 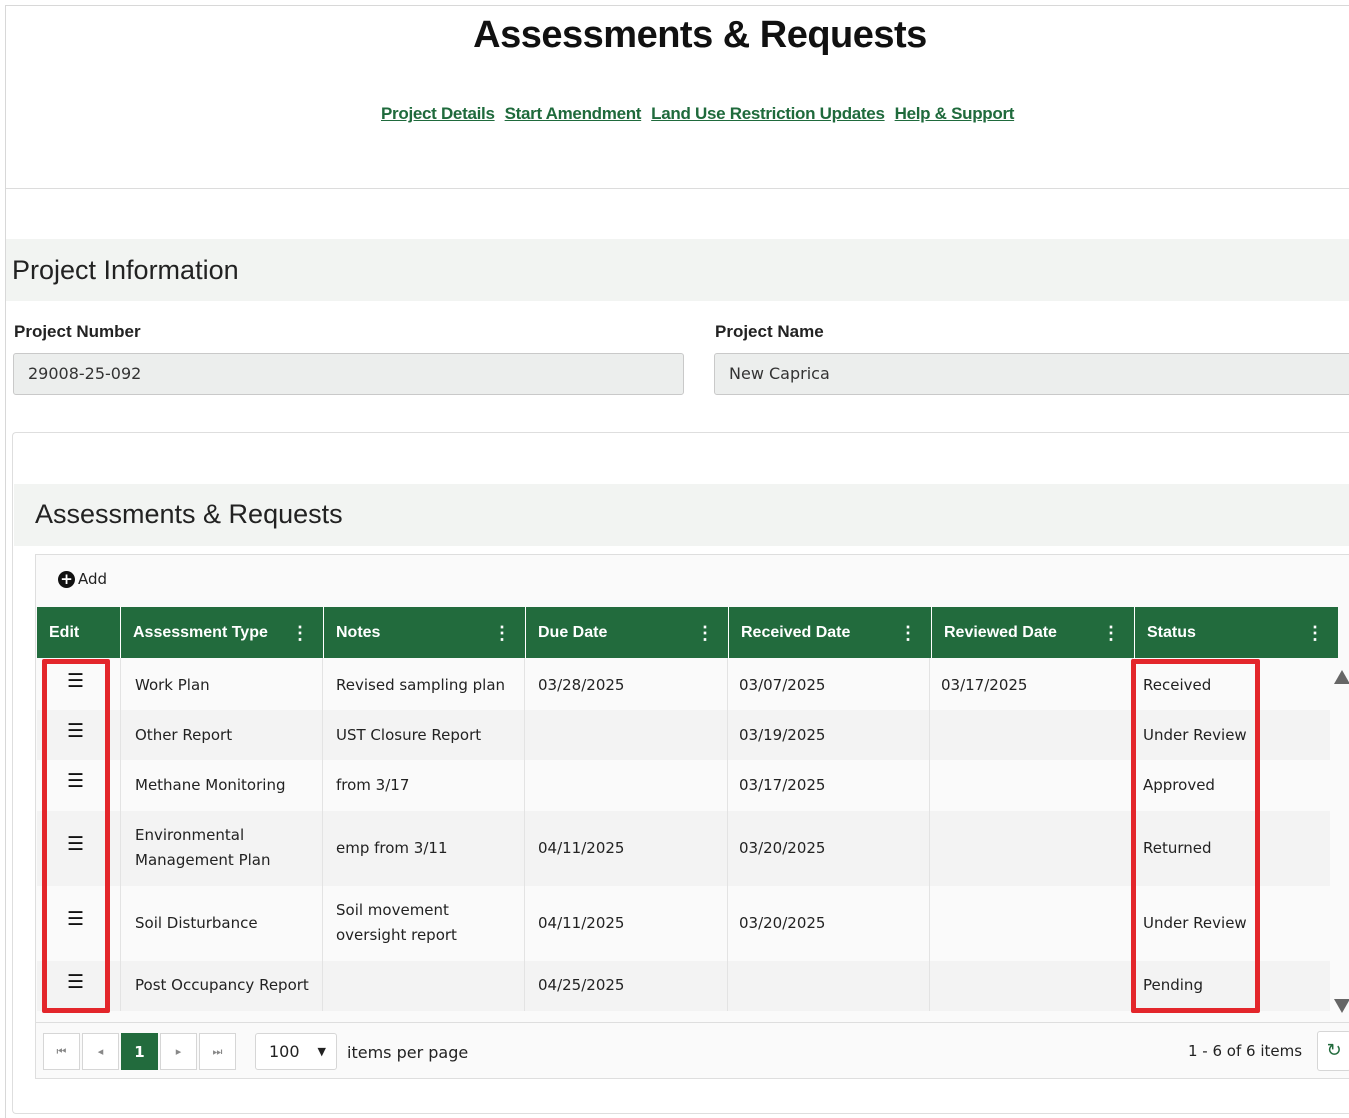 I want to click on cell-notes: Soil movement oversight report, so click(x=396, y=923).